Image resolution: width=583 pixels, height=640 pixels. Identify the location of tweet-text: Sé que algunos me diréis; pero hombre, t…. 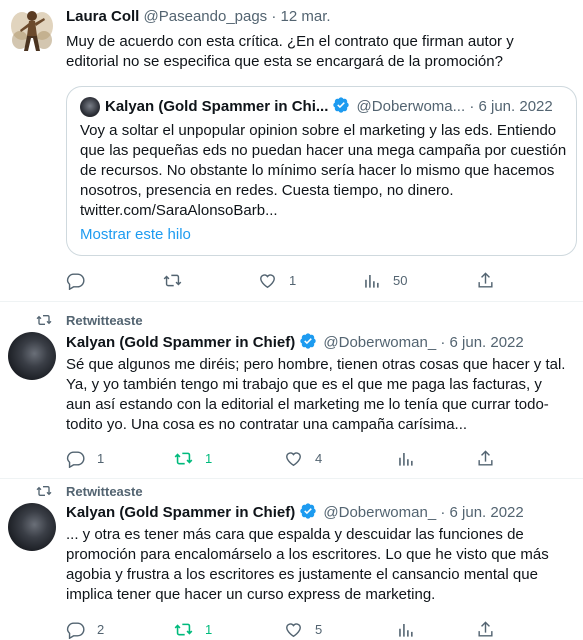
(316, 394).